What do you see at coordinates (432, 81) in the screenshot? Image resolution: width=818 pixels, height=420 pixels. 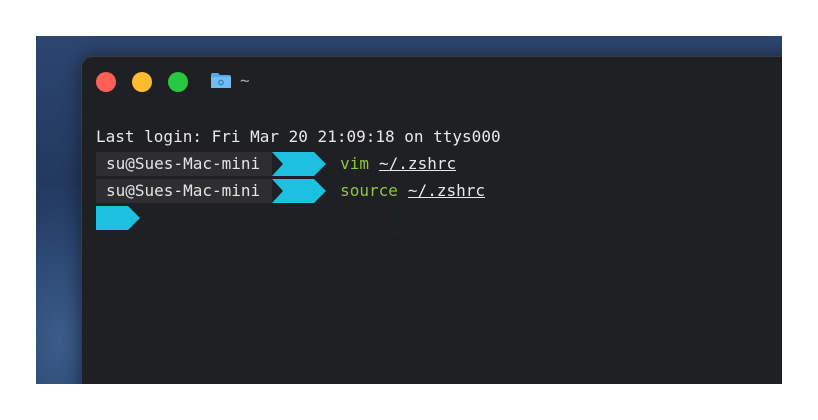 I see `title-bar: ~` at bounding box center [432, 81].